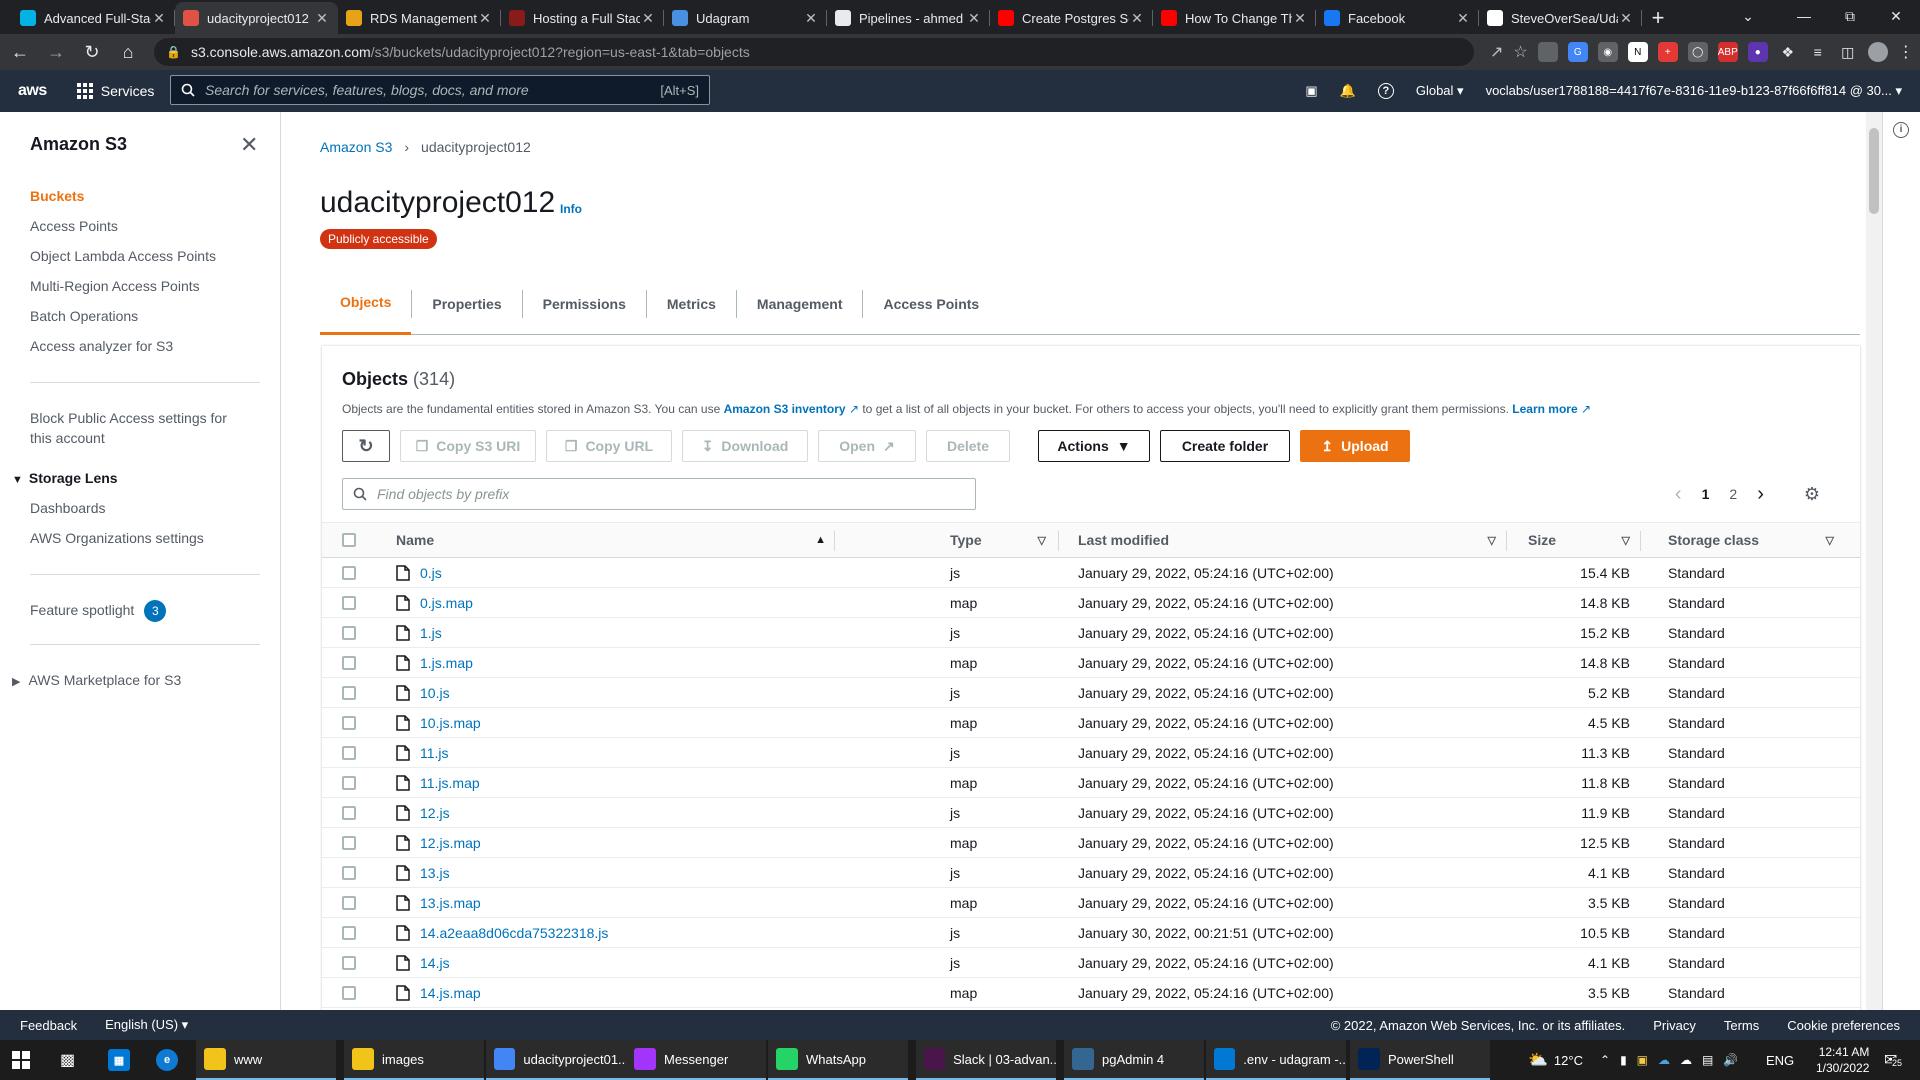  I want to click on purple-extension-icon: ●, so click(1757, 52).